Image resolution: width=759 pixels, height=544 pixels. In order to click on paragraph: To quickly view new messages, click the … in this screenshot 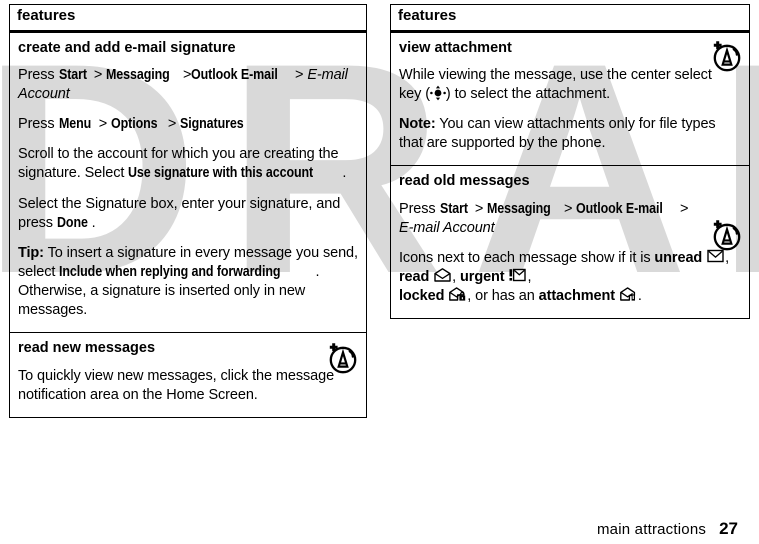, I will do `click(176, 385)`.